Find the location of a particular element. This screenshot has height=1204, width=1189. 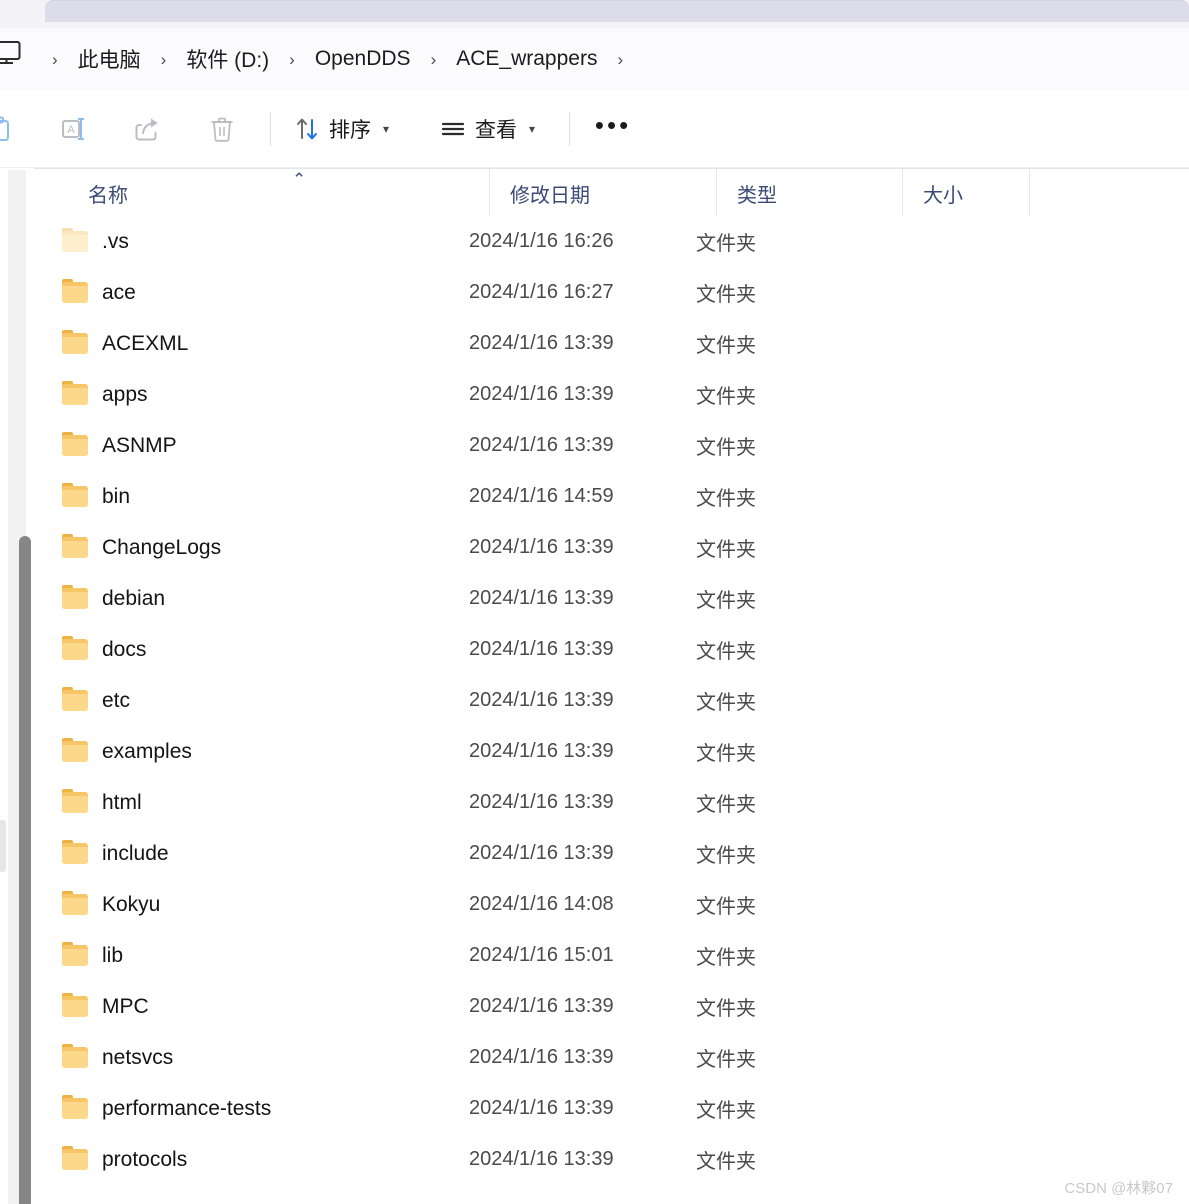

file-row: examples 2024/1/16 13:39 文件夹 is located at coordinates (611, 751).